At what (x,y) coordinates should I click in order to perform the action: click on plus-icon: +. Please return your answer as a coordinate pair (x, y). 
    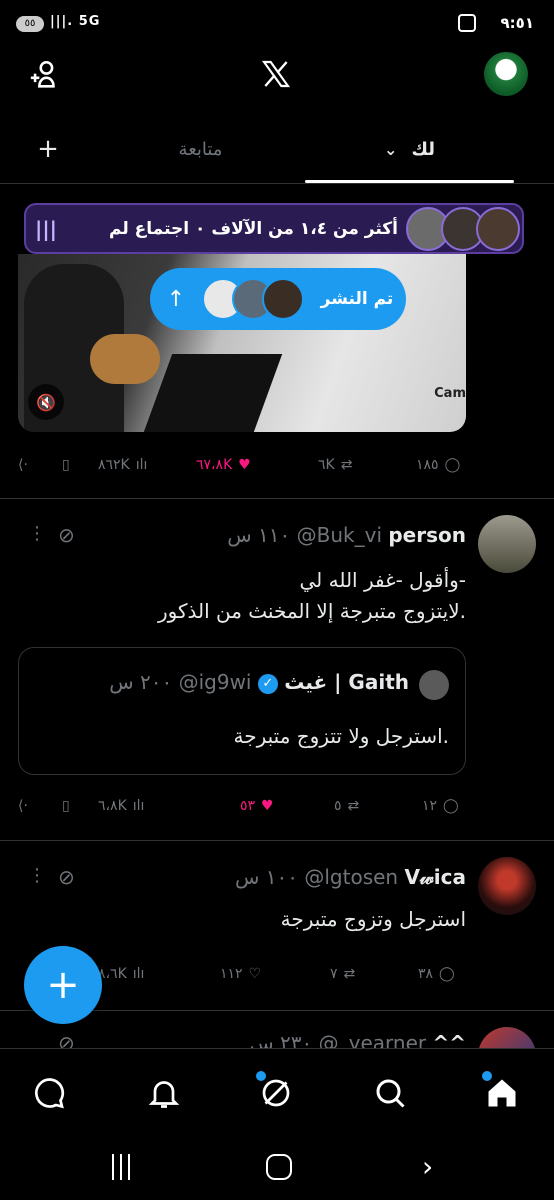
    Looking at the image, I should click on (63, 985).